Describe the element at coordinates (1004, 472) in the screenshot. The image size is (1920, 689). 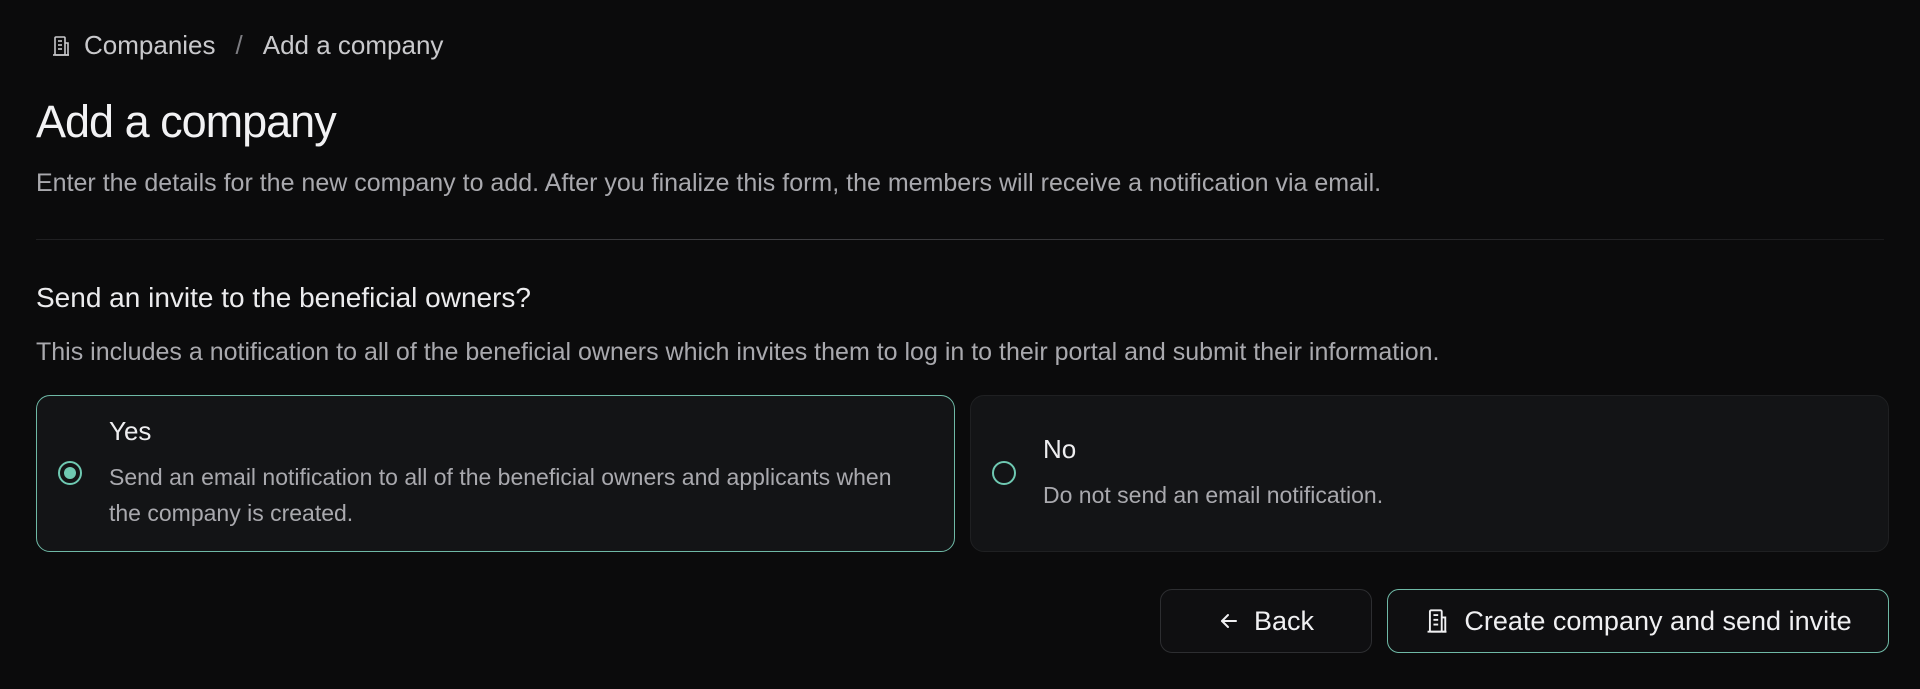
I see `radio-no` at that location.